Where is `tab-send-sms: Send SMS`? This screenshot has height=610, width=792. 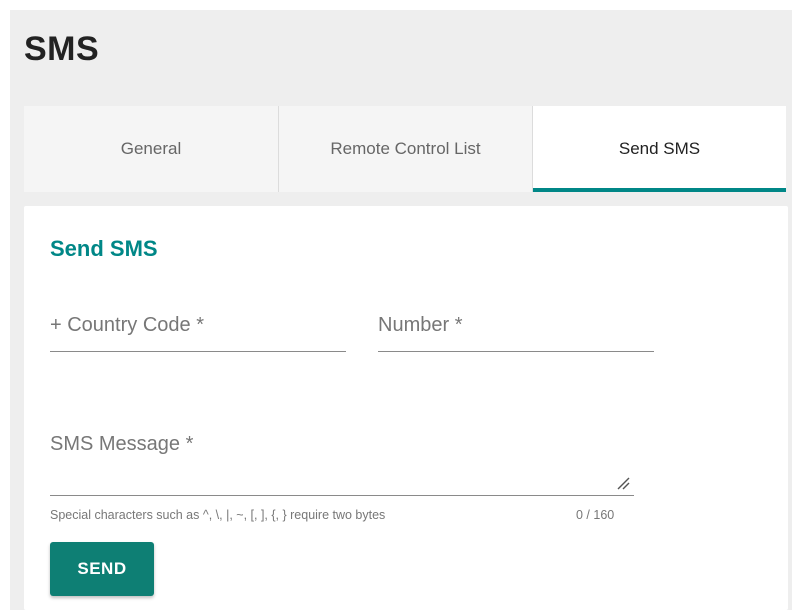
tab-send-sms: Send SMS is located at coordinates (659, 149).